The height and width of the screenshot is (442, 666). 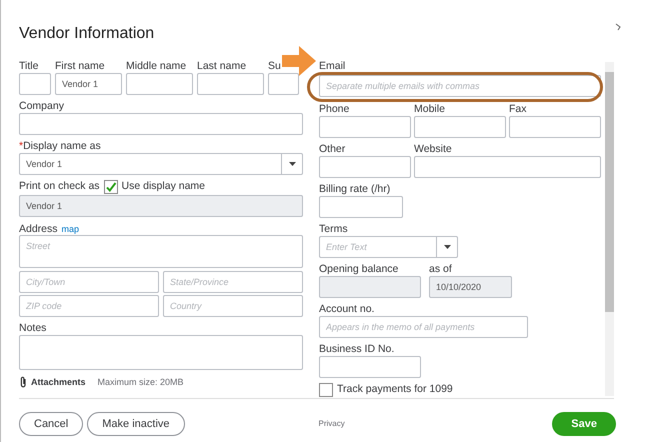 I want to click on field-label: First name, so click(x=80, y=66).